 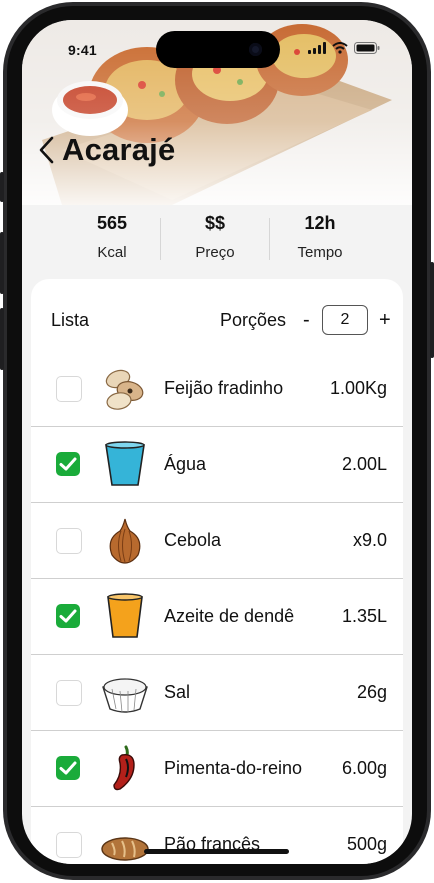 I want to click on ingredient-name: Água, so click(x=185, y=464).